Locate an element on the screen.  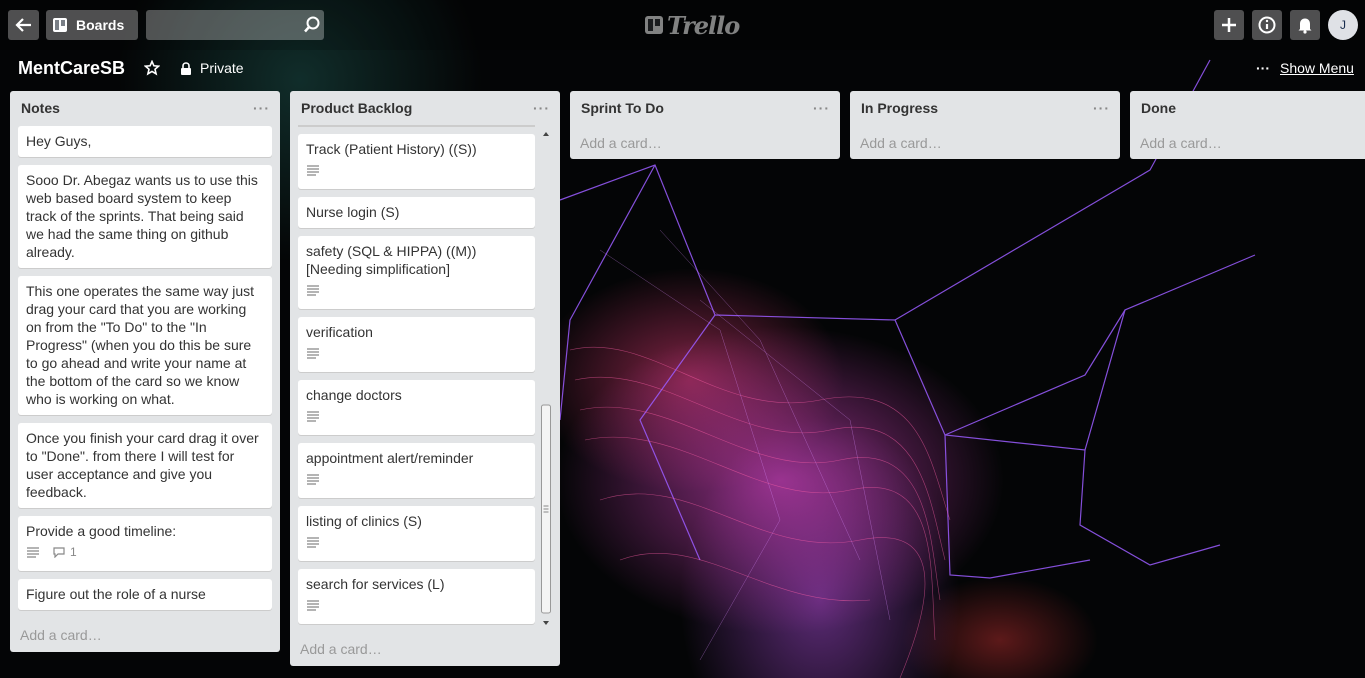
bell-icon is located at coordinates (1305, 26).